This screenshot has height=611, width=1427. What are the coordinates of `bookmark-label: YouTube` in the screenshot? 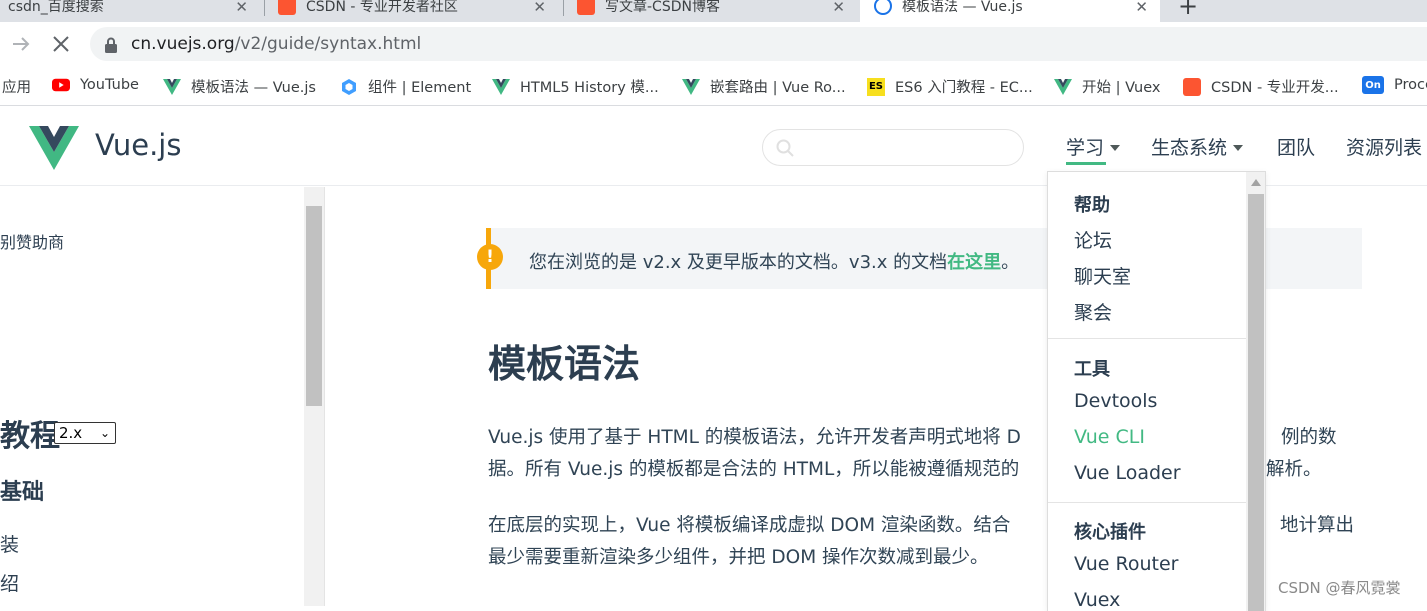 It's located at (109, 85).